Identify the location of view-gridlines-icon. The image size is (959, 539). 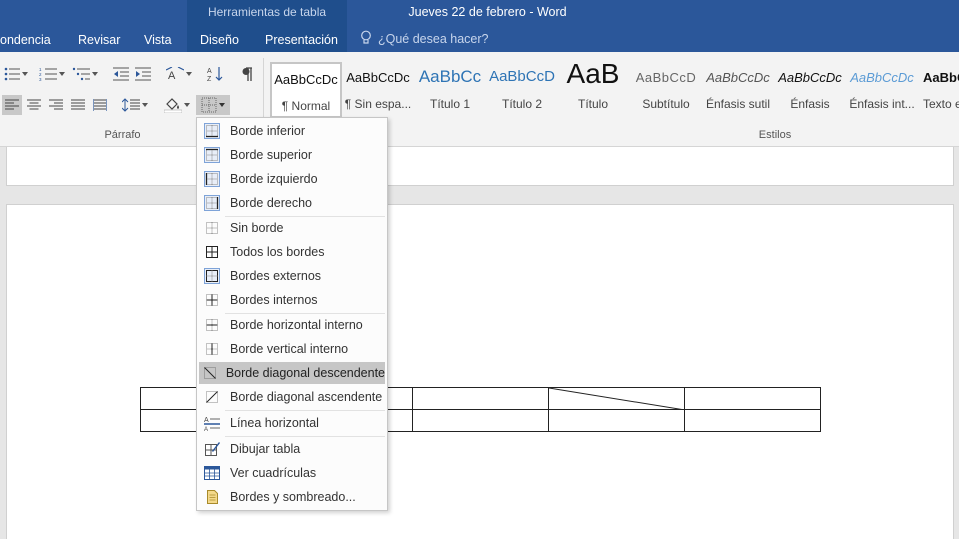
(212, 473).